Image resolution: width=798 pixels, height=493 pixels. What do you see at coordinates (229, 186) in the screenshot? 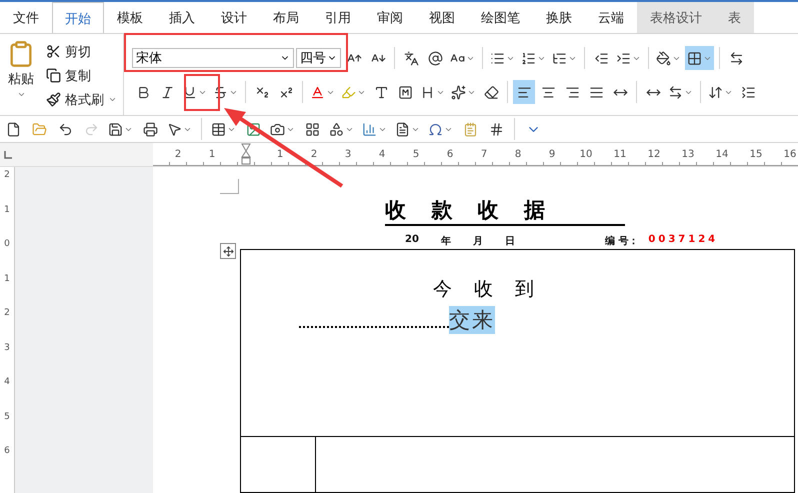
I see `page-corner-mark` at bounding box center [229, 186].